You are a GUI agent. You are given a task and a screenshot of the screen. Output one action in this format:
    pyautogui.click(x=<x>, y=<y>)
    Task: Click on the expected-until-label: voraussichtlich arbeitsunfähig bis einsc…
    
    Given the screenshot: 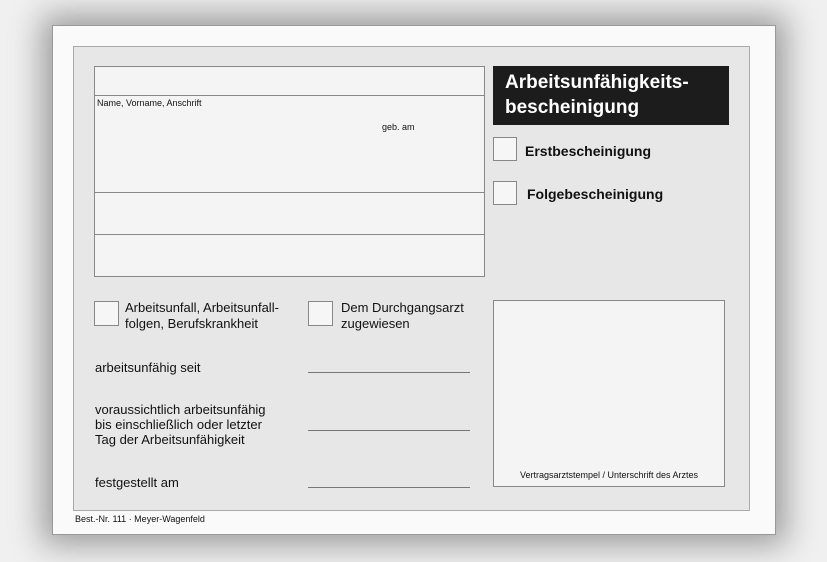 What is the action you would take?
    pyautogui.click(x=180, y=424)
    